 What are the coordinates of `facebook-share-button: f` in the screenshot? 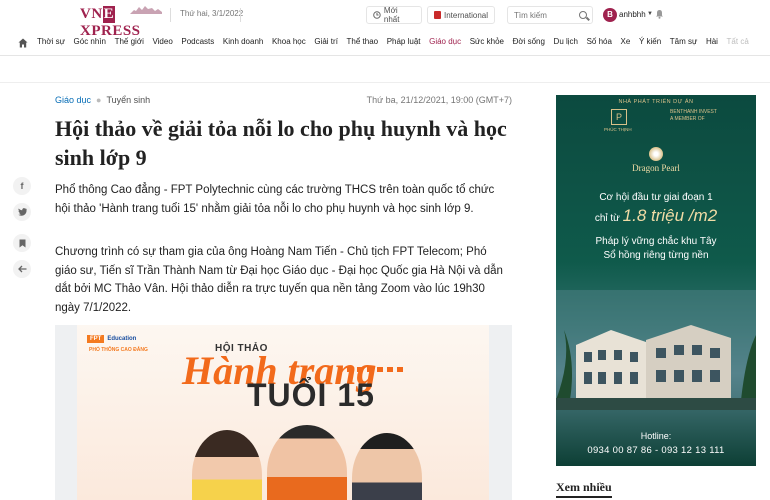 It's located at (22, 186).